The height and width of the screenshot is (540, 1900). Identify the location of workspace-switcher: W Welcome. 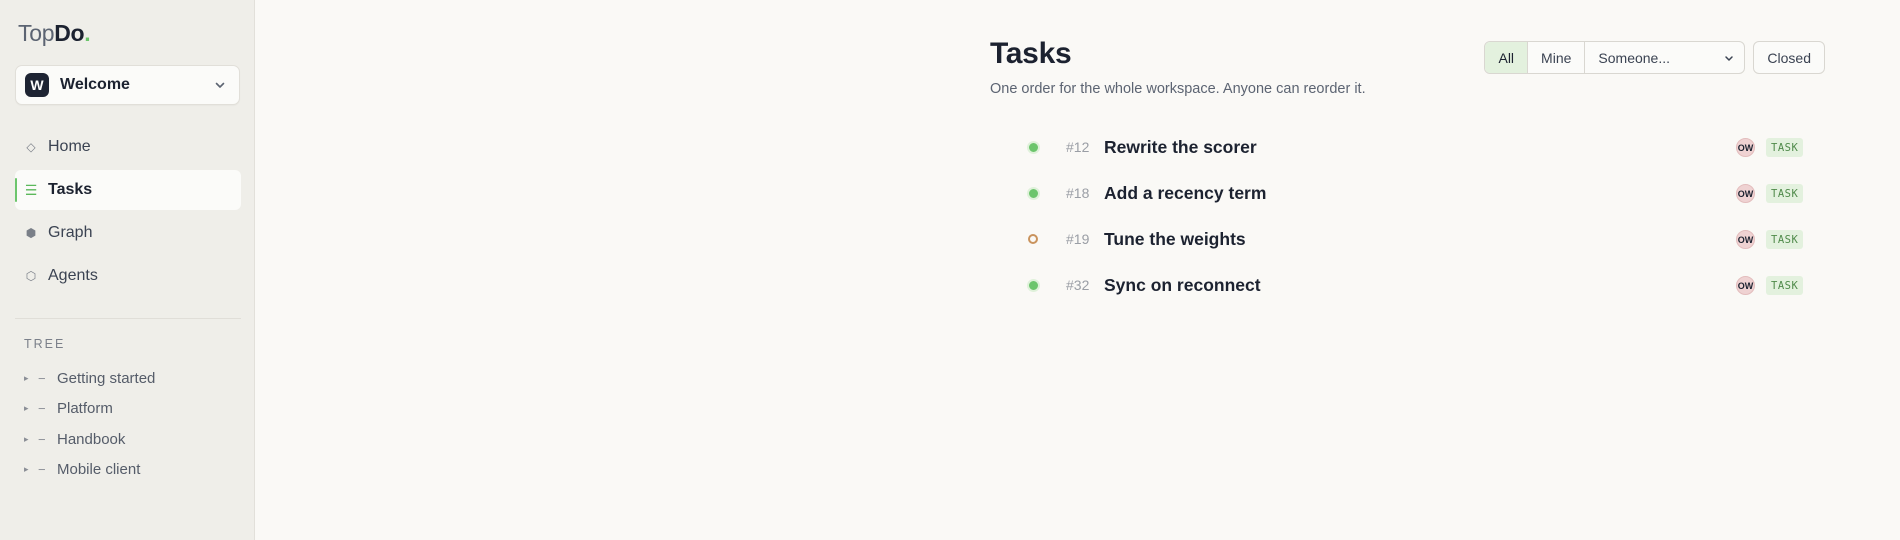
(127, 85).